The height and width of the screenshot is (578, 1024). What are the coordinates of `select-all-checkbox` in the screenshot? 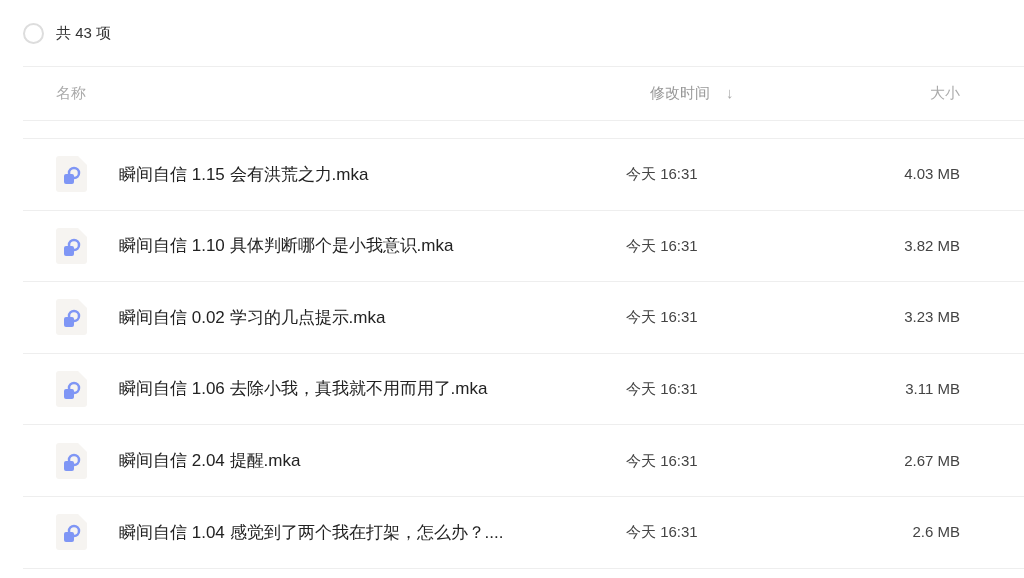 It's located at (33, 33).